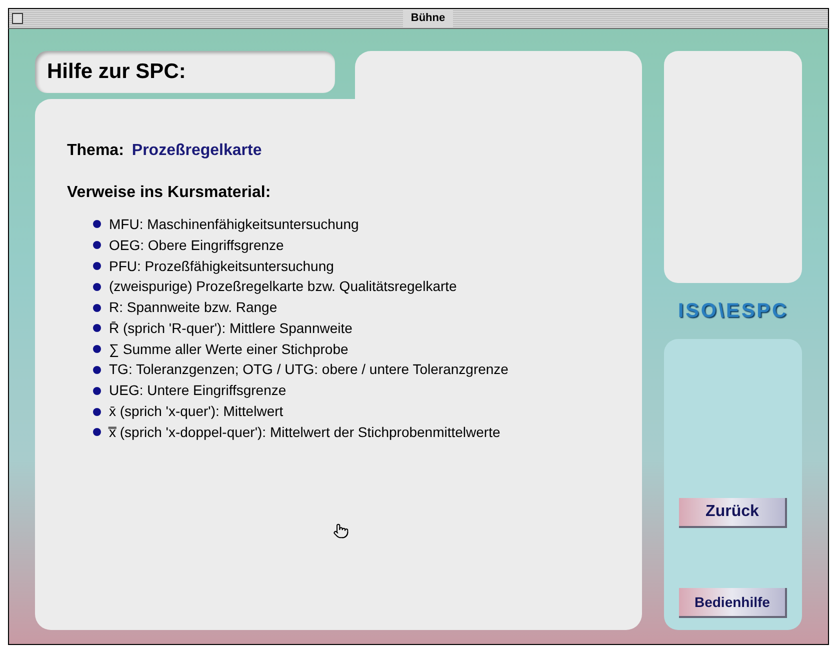 The image size is (837, 653). Describe the element at coordinates (283, 286) in the screenshot. I see `reference-item: (zweispurige) Prozeßregelkarte bzw. Qualitätsregelkarte` at that location.